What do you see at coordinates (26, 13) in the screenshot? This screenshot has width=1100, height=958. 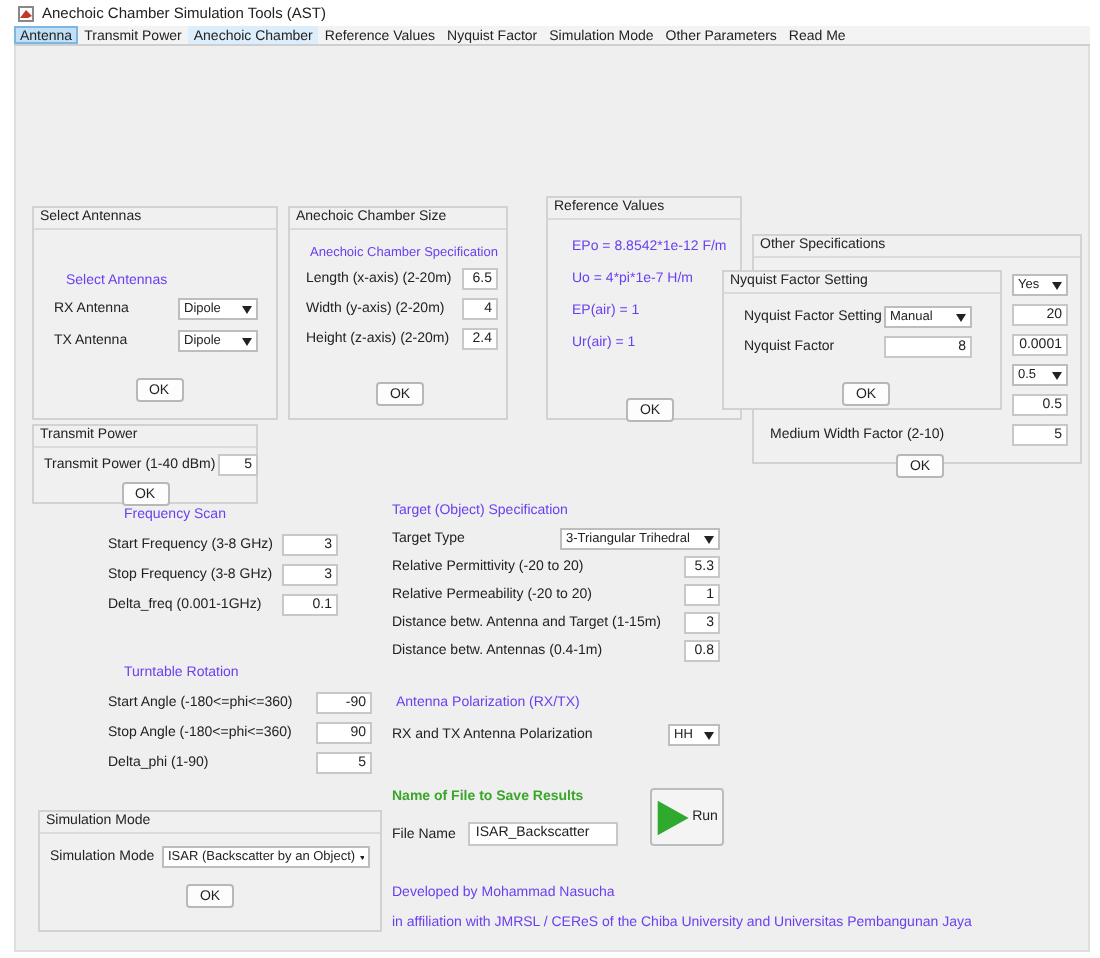 I see `app-icon` at bounding box center [26, 13].